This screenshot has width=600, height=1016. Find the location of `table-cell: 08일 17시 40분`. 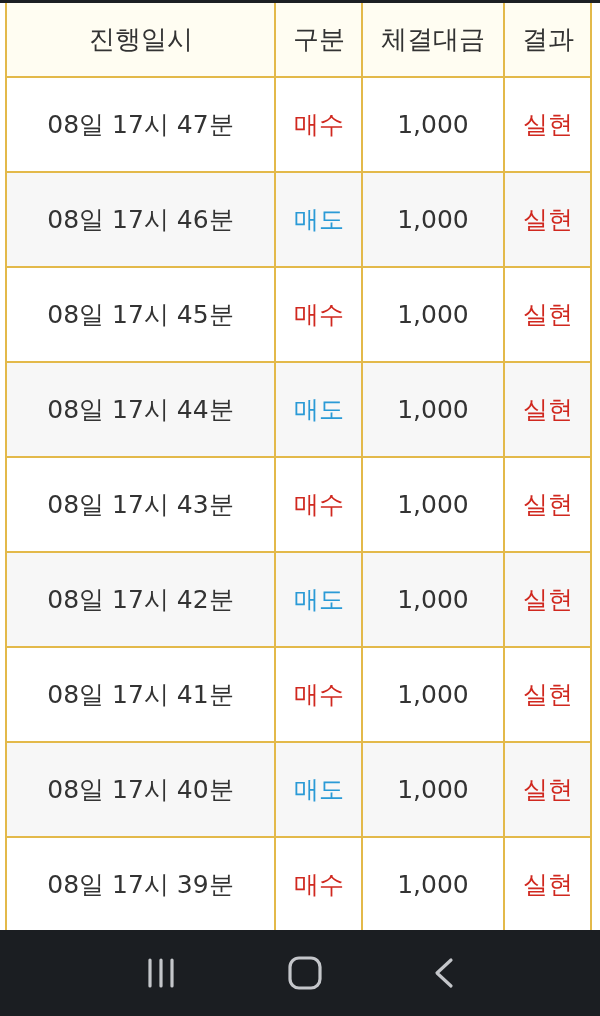

table-cell: 08일 17시 40분 is located at coordinates (141, 789).